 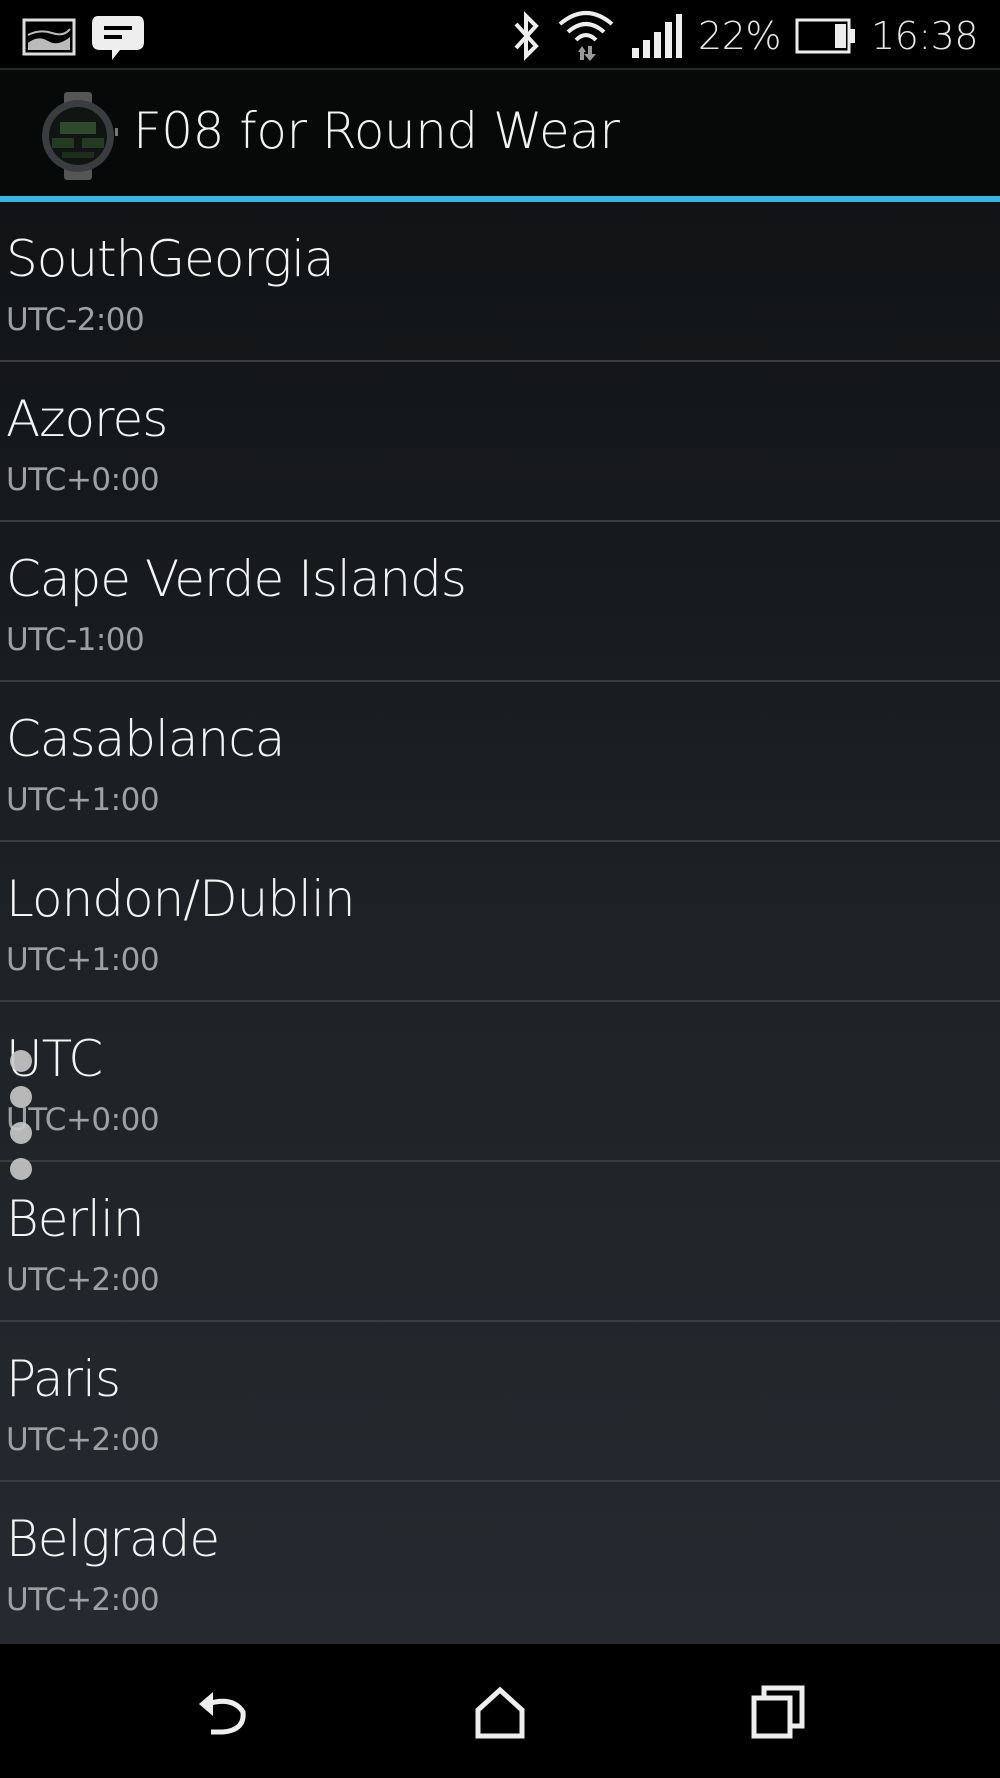 What do you see at coordinates (924, 36) in the screenshot?
I see `clock: 16:38` at bounding box center [924, 36].